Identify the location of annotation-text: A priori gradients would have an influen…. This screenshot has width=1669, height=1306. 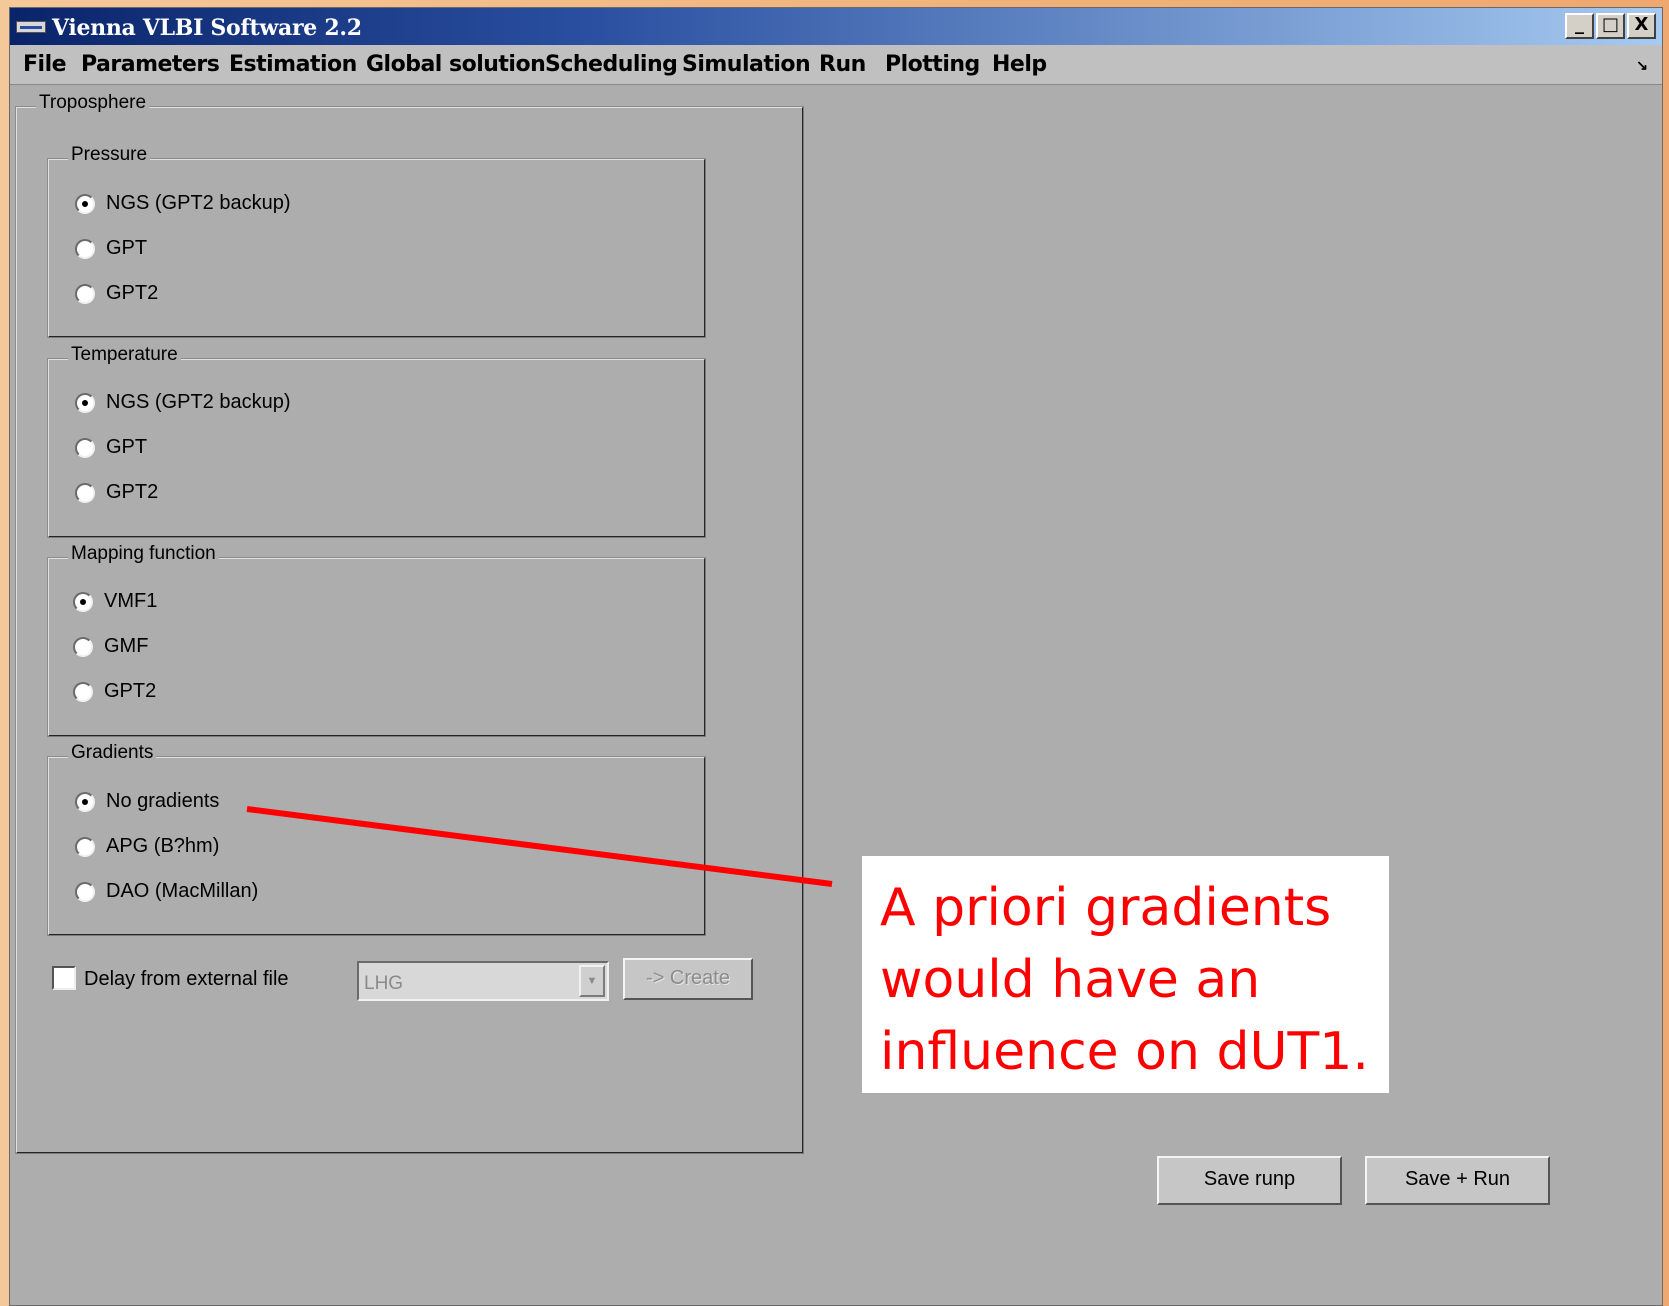
(1124, 980).